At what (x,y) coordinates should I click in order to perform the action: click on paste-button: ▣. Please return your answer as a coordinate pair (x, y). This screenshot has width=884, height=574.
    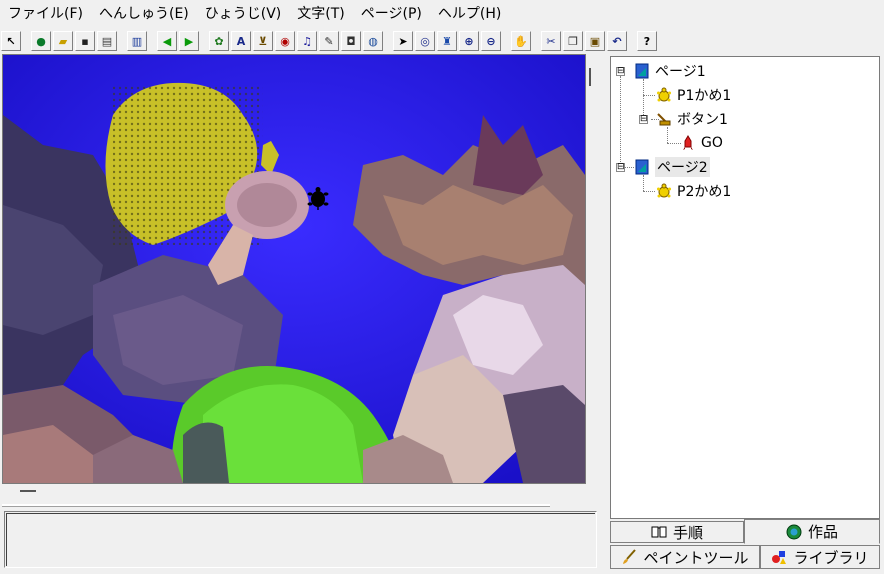
    Looking at the image, I should click on (595, 41).